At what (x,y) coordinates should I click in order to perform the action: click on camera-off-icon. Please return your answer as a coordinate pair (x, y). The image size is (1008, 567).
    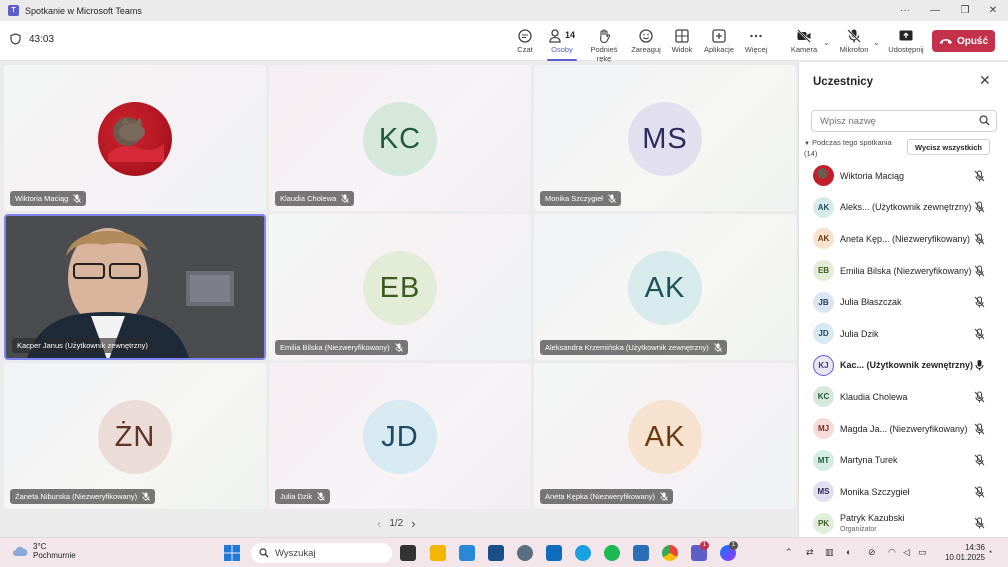
    Looking at the image, I should click on (804, 36).